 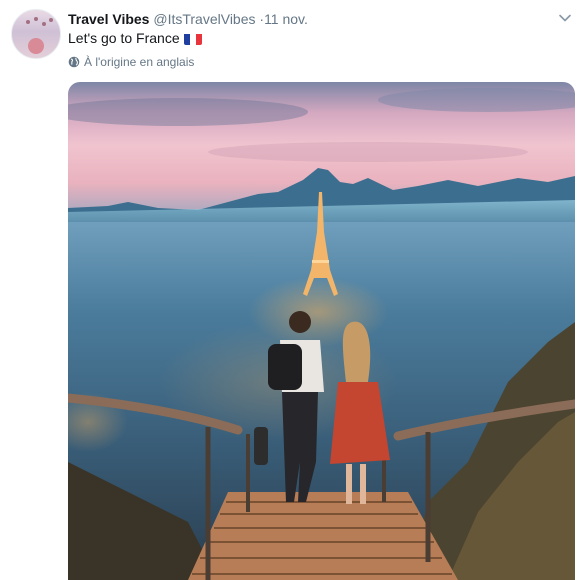 I want to click on display-name: Travel Vibes, so click(x=108, y=19).